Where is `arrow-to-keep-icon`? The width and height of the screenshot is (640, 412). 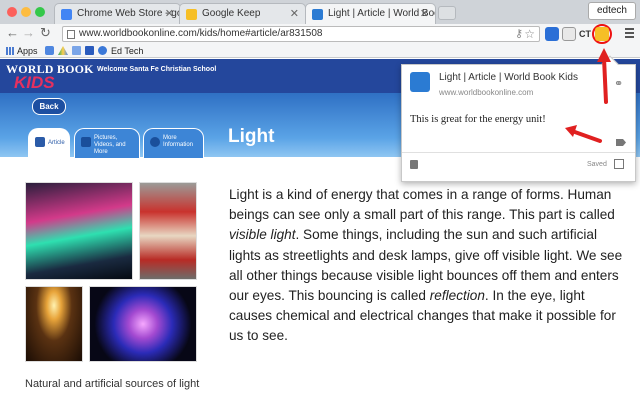
arrow-to-keep-icon is located at coordinates (605, 80).